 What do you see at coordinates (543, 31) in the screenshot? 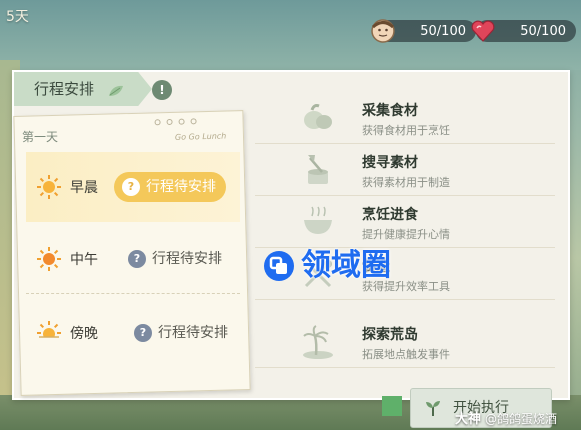
I see `favor-value: 50/100` at bounding box center [543, 31].